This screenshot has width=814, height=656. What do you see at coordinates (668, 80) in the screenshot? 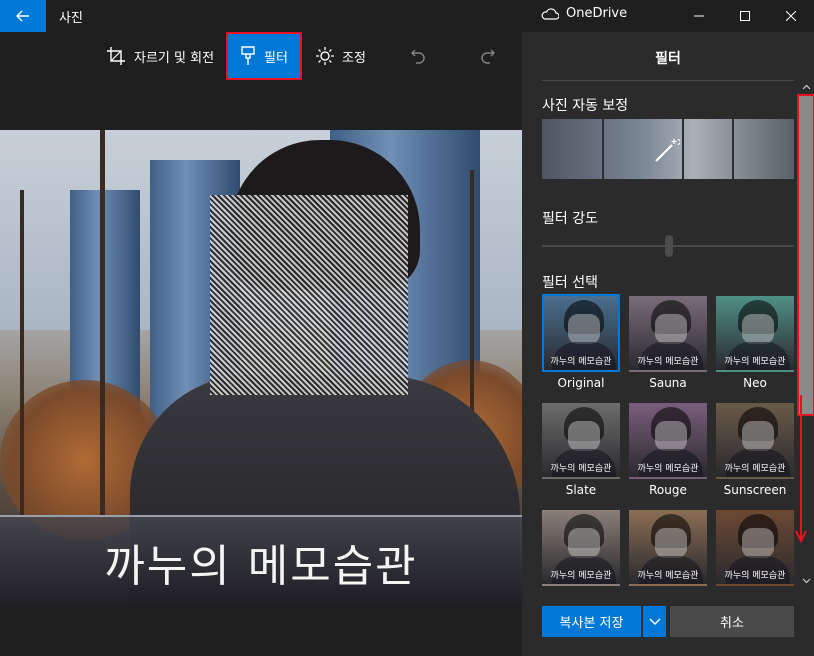
I see `panel-divider` at bounding box center [668, 80].